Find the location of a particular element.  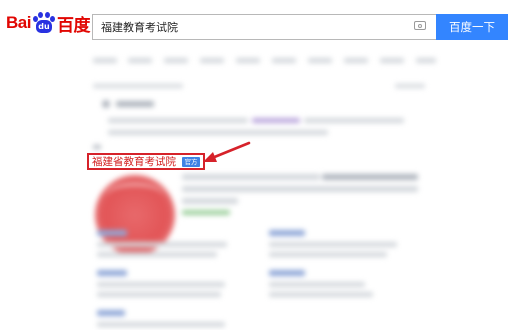

search-box is located at coordinates (264, 27).